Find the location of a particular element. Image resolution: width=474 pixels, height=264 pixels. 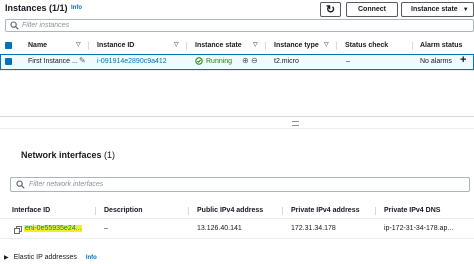

filter-instances-placeholder: Filter instances is located at coordinates (46, 25).